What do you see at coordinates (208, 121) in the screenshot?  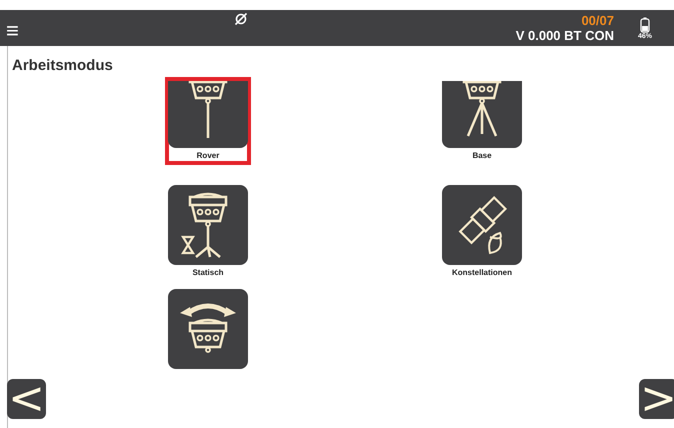 I see `mode-tile: Rover` at bounding box center [208, 121].